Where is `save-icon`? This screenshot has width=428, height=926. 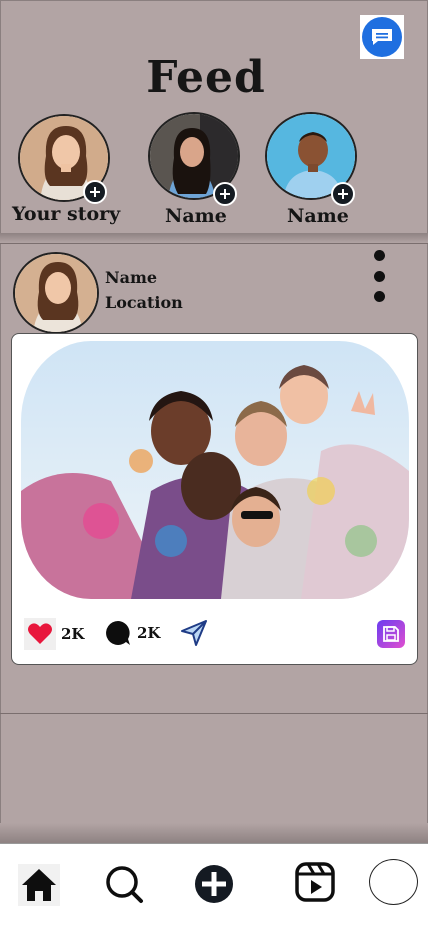
save-icon is located at coordinates (391, 634).